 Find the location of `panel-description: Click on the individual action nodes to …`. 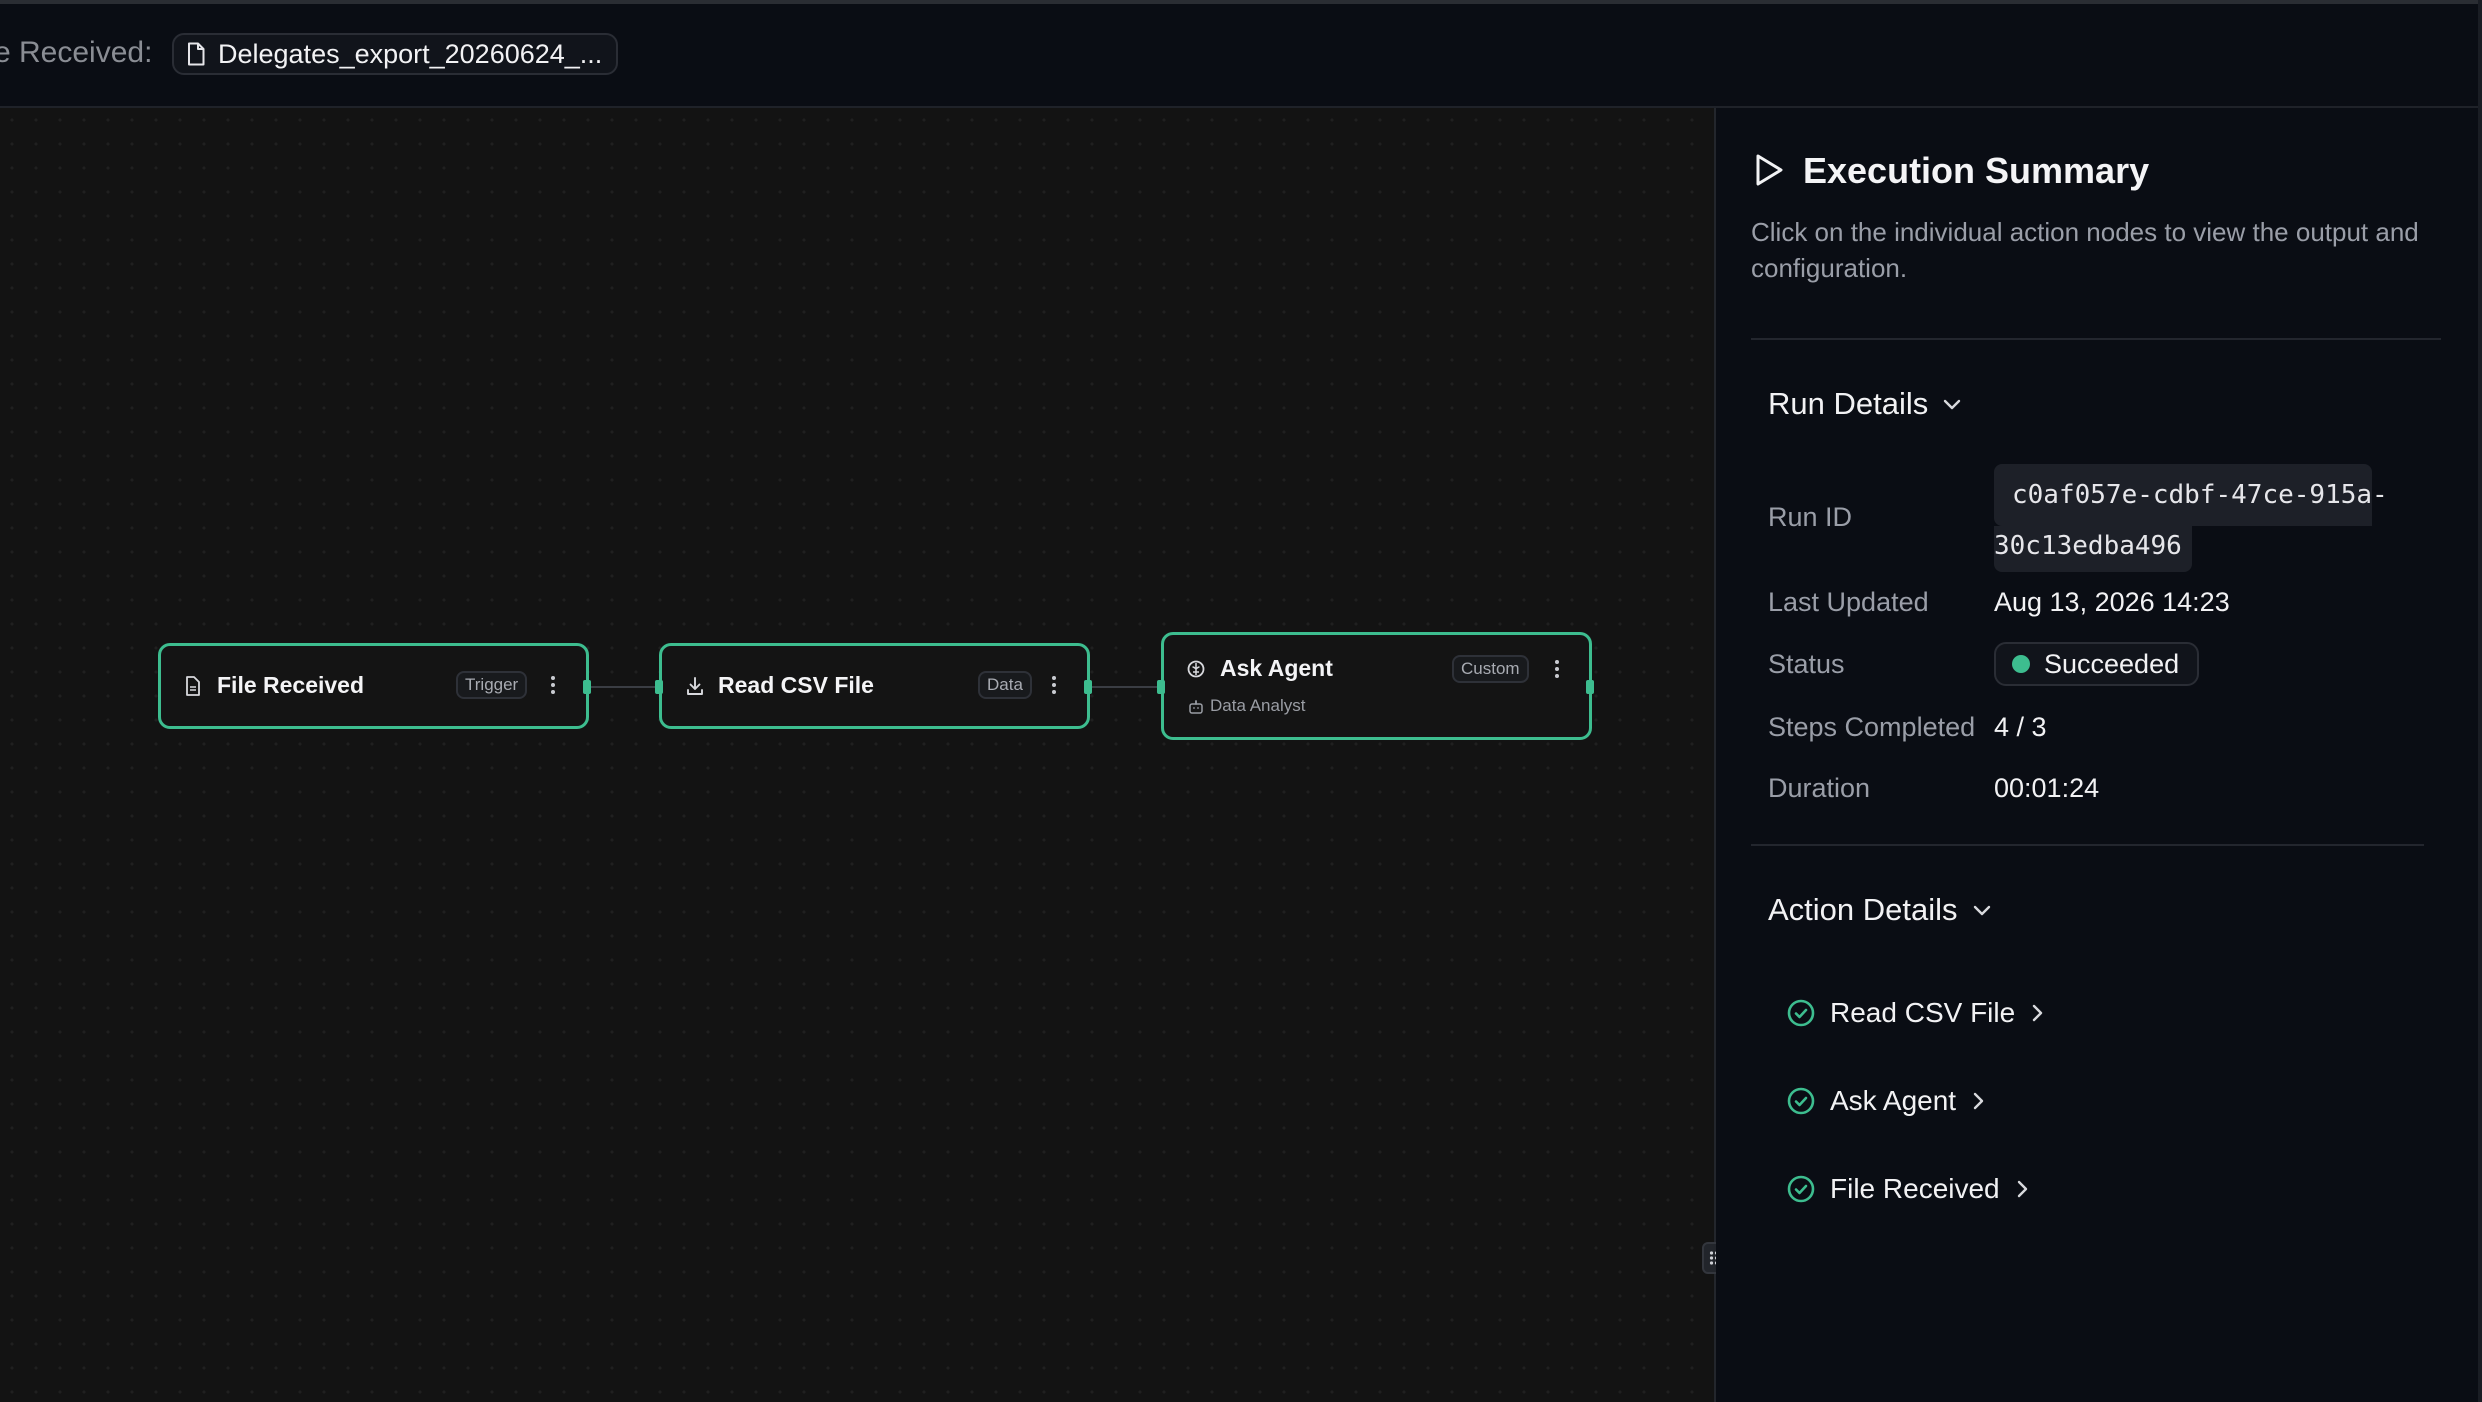

panel-description: Click on the individual action nodes to … is located at coordinates (2085, 250).